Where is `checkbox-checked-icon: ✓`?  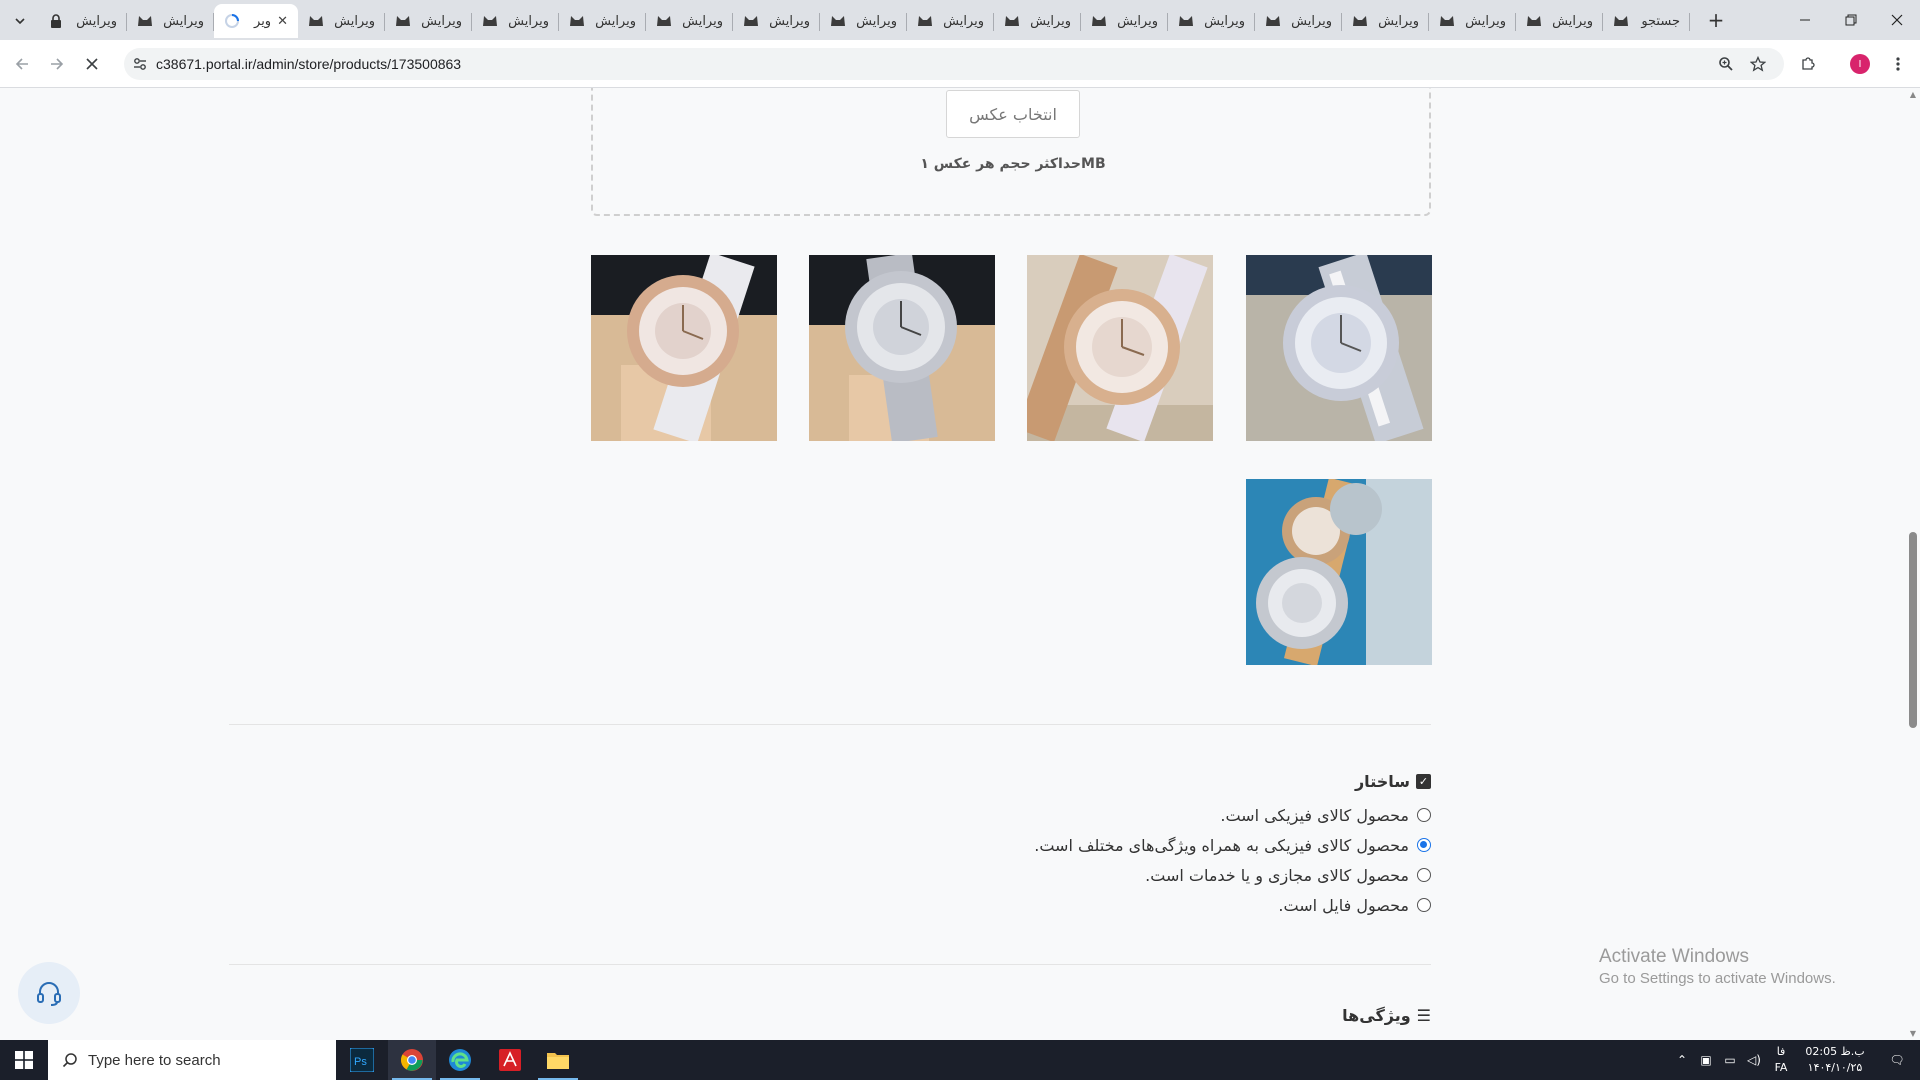
checkbox-checked-icon: ✓ is located at coordinates (1423, 781).